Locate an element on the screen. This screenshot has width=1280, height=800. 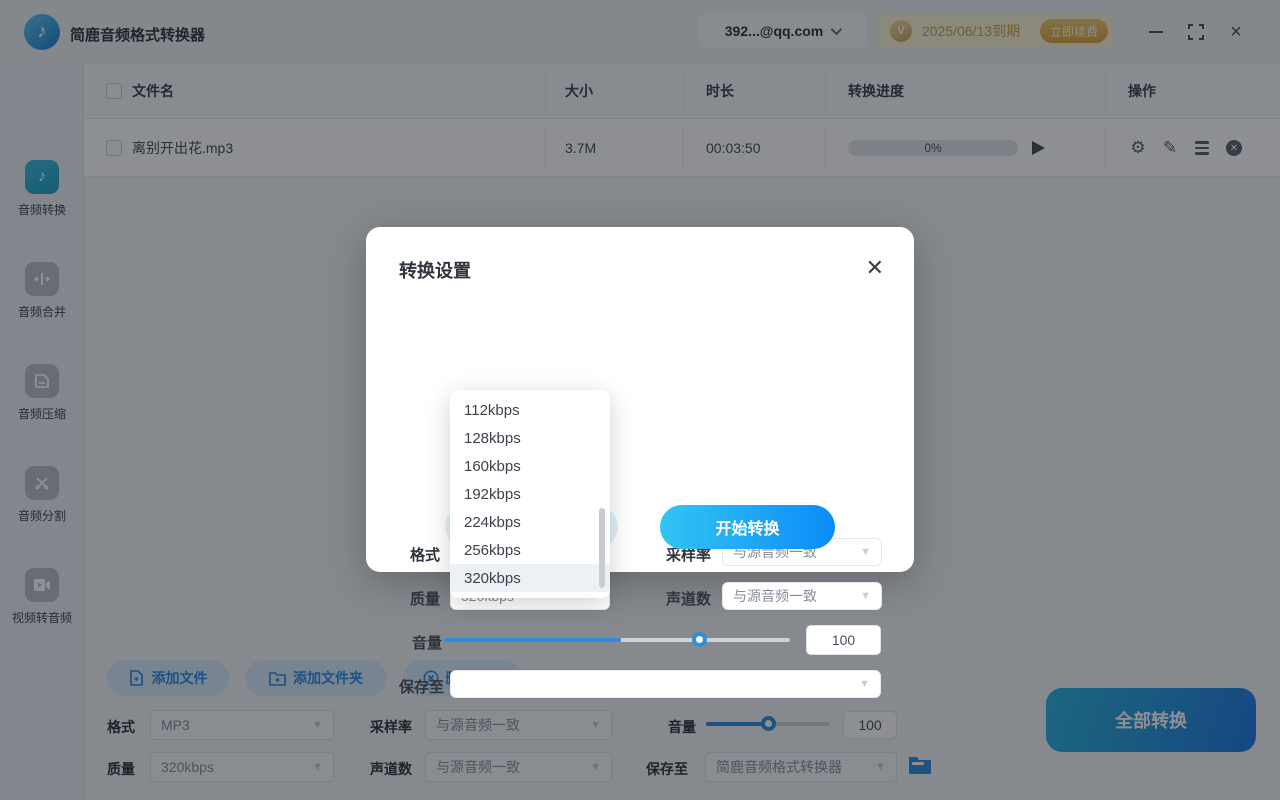
modal-save-select: ▼ is located at coordinates (665, 684).